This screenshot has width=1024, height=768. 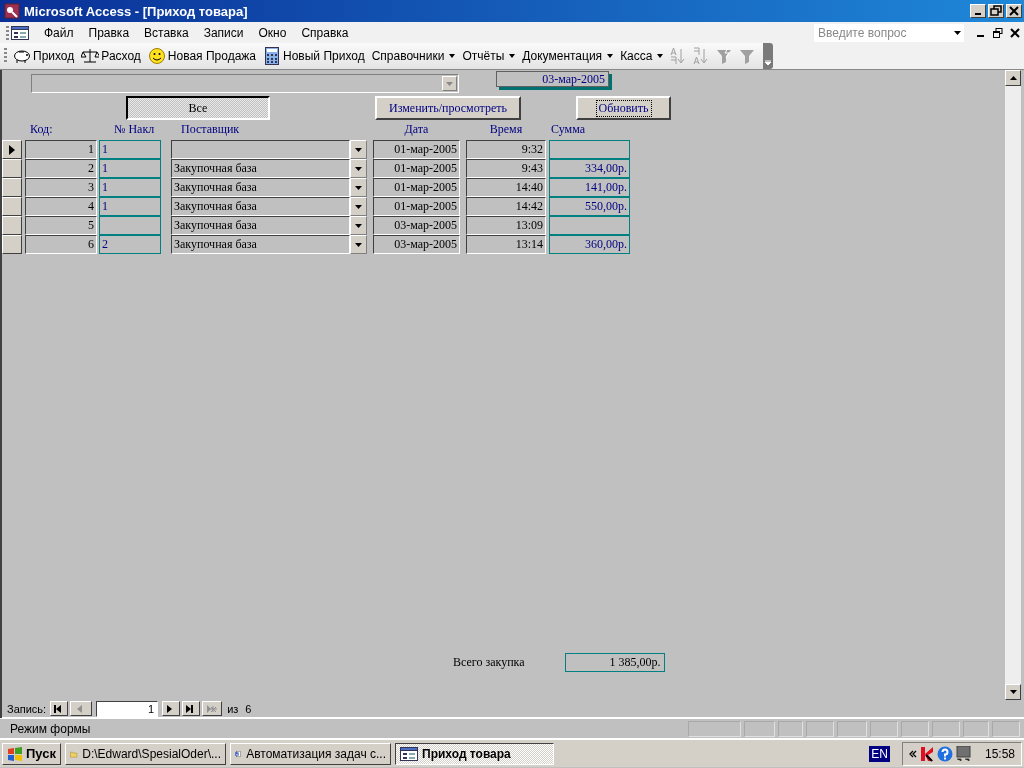 I want to click on menu-item: Правка, so click(x=109, y=32).